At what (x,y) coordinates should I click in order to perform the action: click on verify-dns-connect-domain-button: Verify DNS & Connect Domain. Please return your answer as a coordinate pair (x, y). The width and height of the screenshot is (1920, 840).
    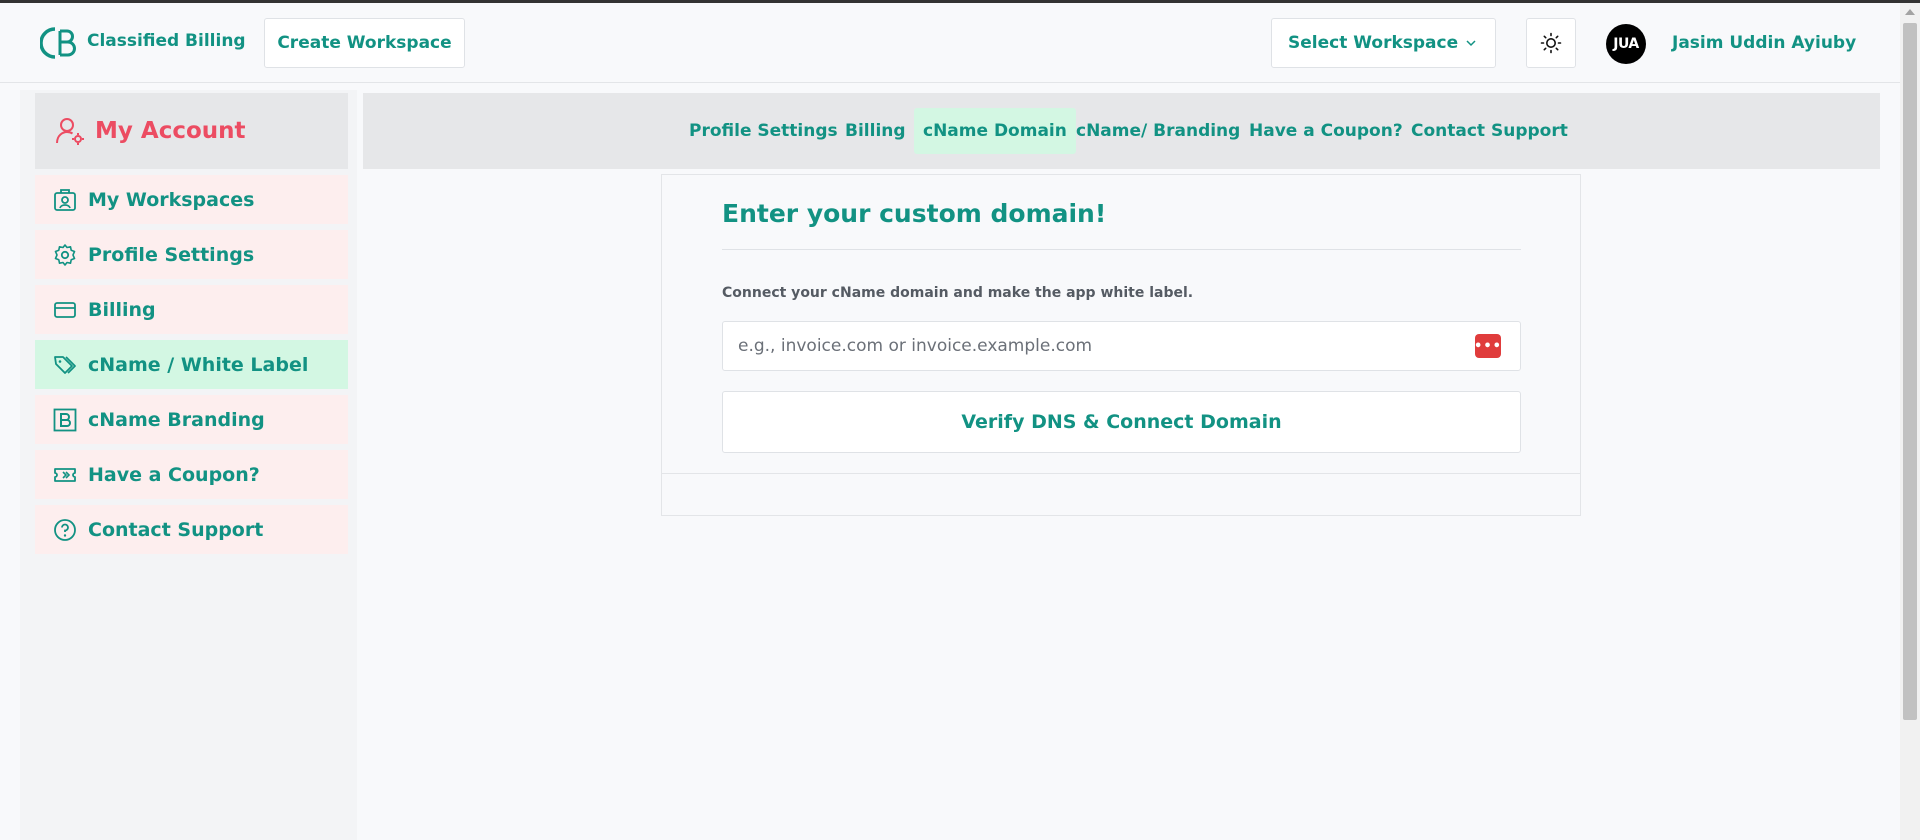
    Looking at the image, I should click on (1121, 422).